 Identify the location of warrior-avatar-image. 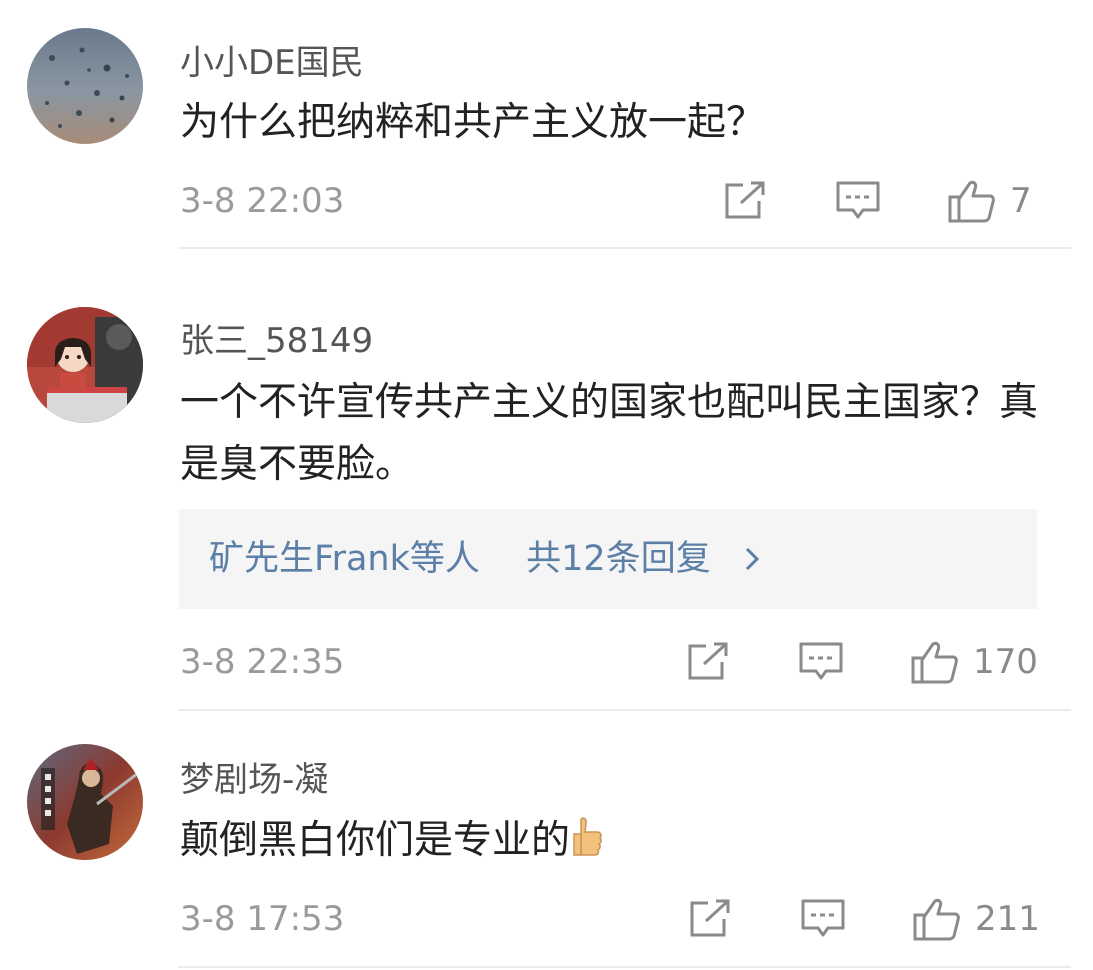
(85, 802).